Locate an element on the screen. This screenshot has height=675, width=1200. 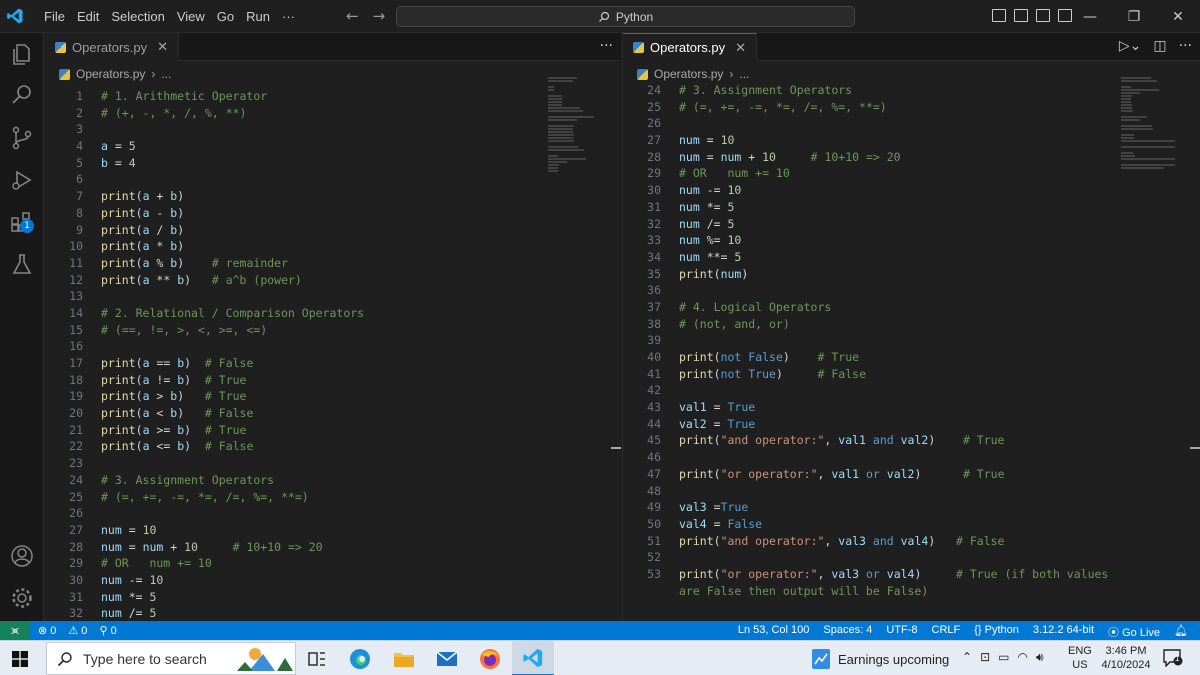
settings-gear-icon is located at coordinates (22, 598).